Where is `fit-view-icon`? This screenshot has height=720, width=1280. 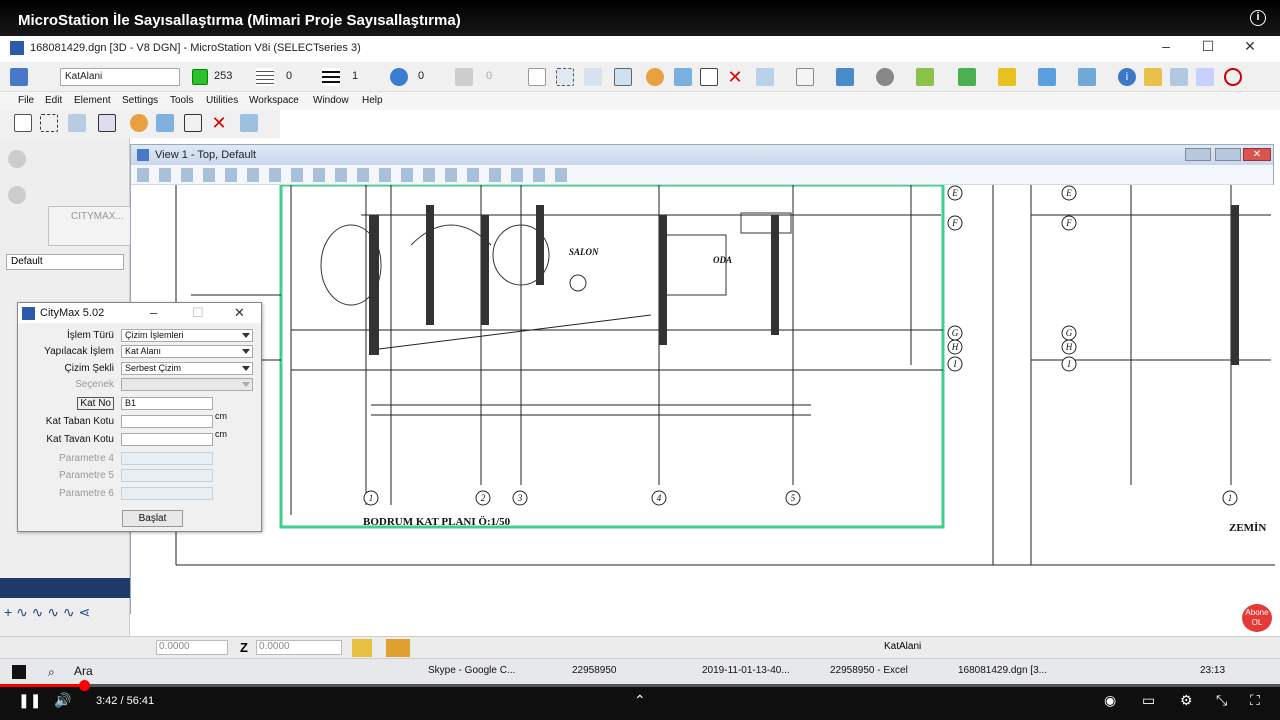
fit-view-icon is located at coordinates (1047, 77).